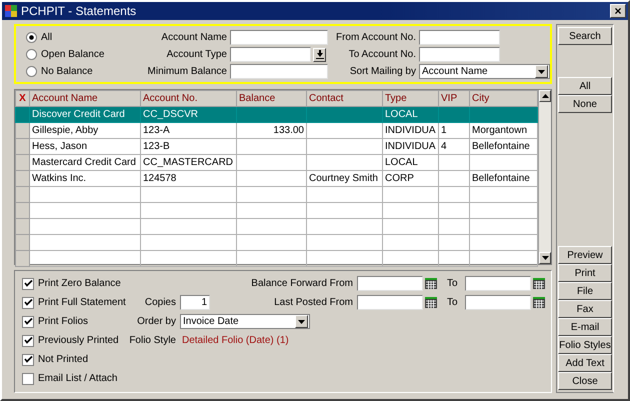  Describe the element at coordinates (188, 98) in the screenshot. I see `column-header: Account No.` at that location.